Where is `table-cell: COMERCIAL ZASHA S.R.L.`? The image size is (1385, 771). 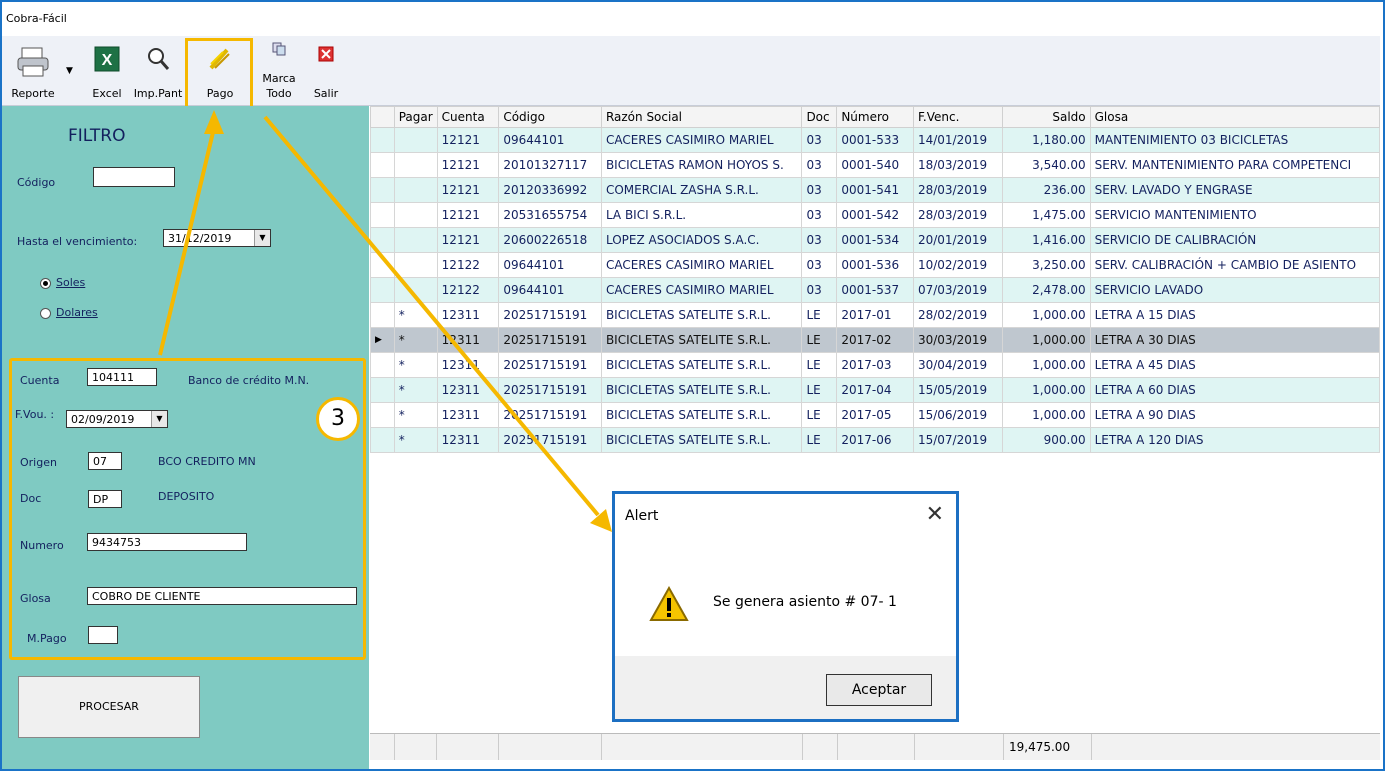
table-cell: COMERCIAL ZASHA S.R.L. is located at coordinates (701, 190).